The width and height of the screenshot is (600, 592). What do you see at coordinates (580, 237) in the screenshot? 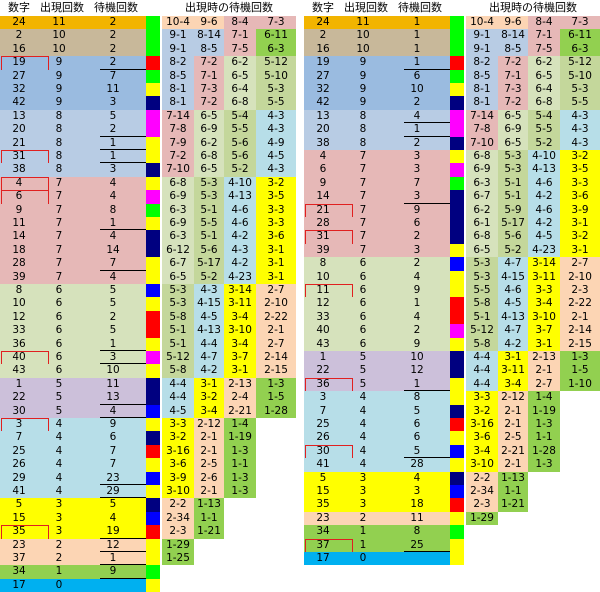
I see `history-cell: 3-2` at bounding box center [580, 237].